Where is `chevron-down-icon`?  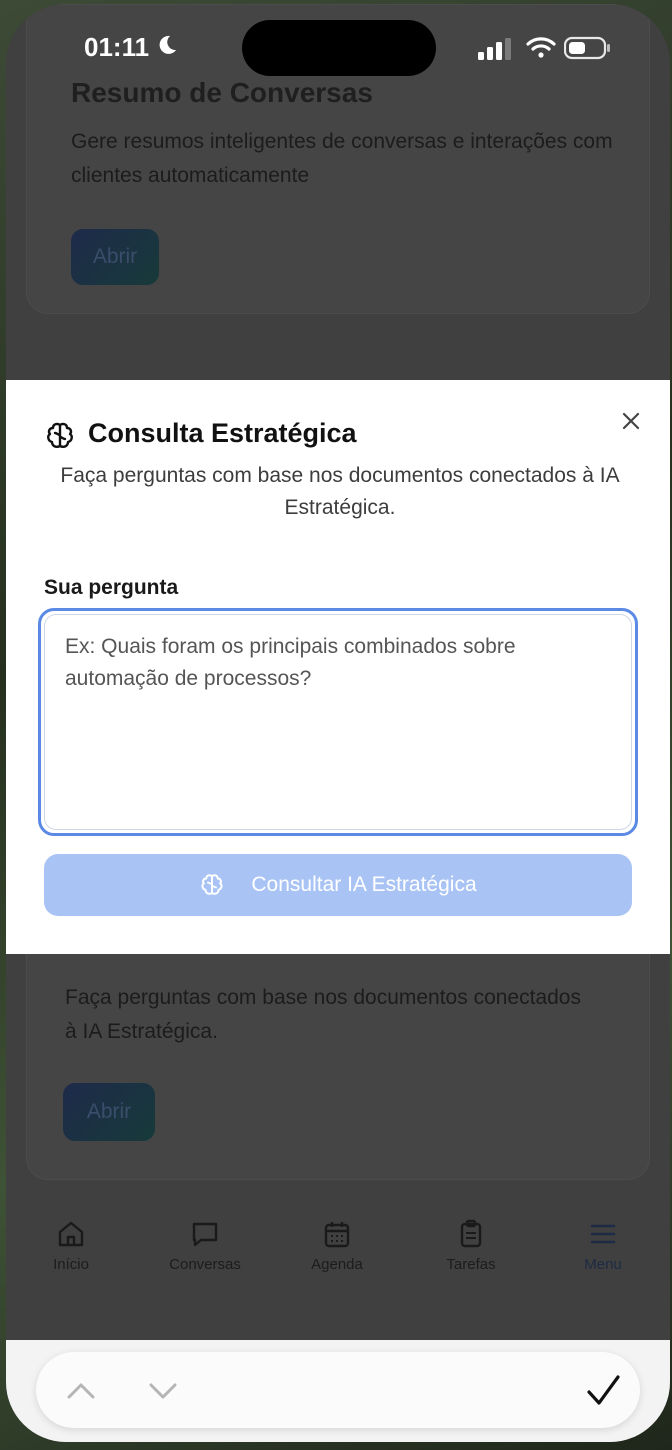 chevron-down-icon is located at coordinates (163, 1391).